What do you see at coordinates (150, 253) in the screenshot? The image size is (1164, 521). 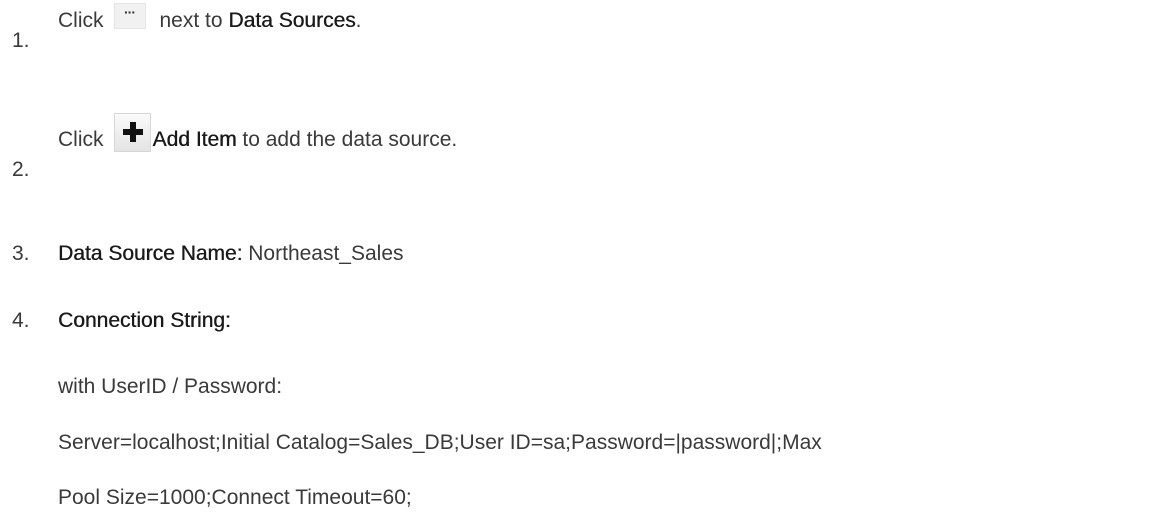 I see `data-source-name-label: Data Source Name:` at bounding box center [150, 253].